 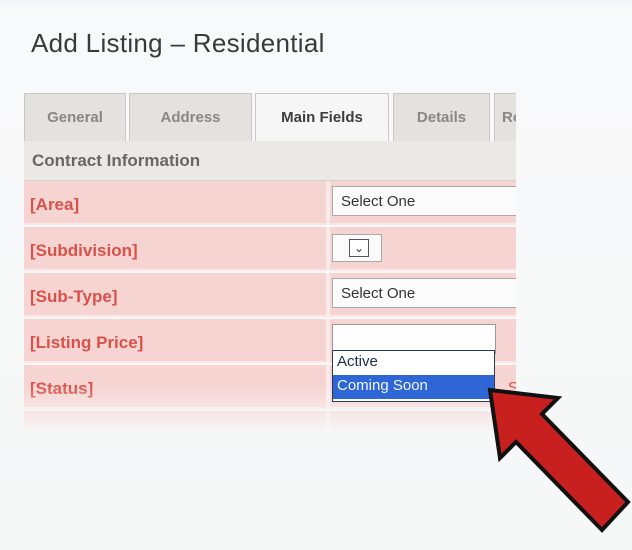 I want to click on chevron-down-icon: ⌄, so click(x=359, y=248).